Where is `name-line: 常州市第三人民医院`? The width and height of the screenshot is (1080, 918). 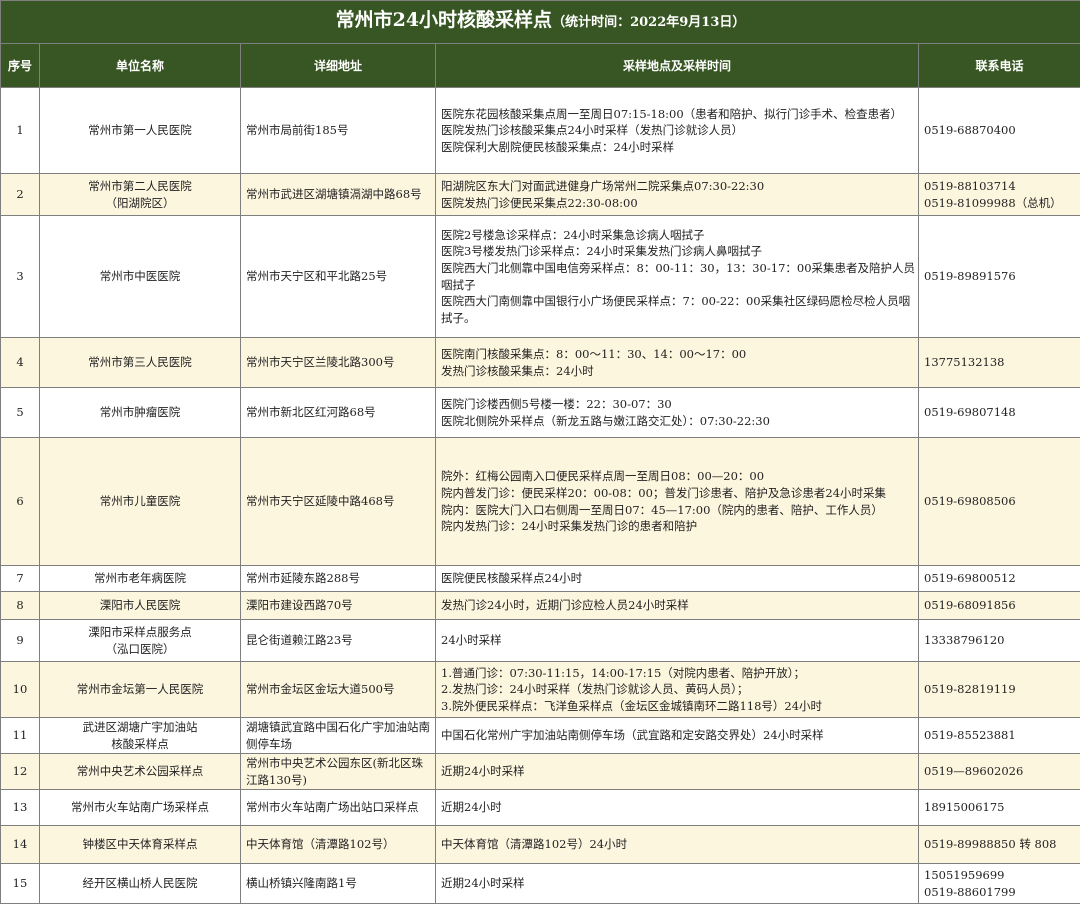
name-line: 常州市第三人民医院 is located at coordinates (140, 362).